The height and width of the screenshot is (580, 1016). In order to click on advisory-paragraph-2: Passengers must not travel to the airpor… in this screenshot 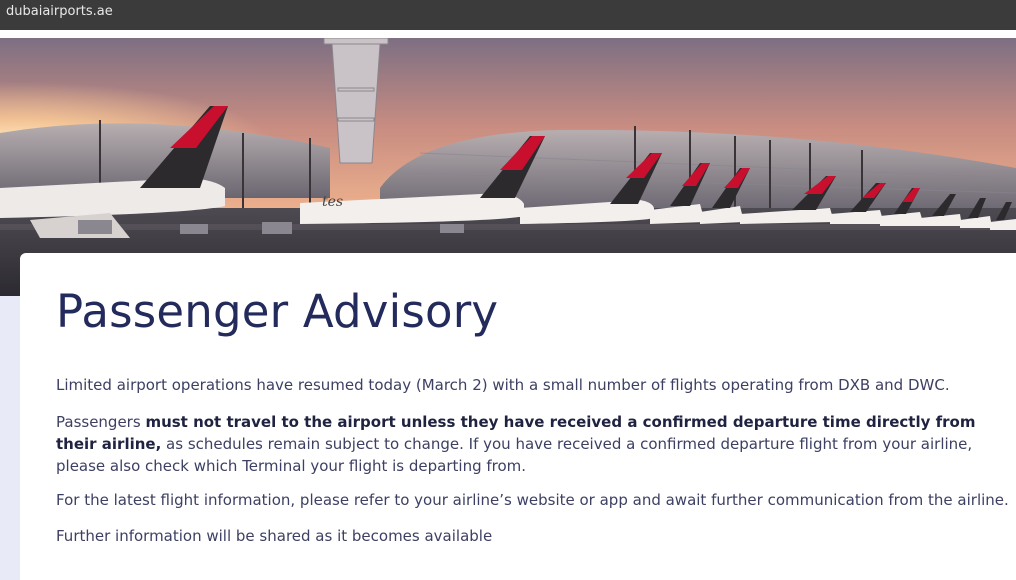, I will do `click(531, 444)`.